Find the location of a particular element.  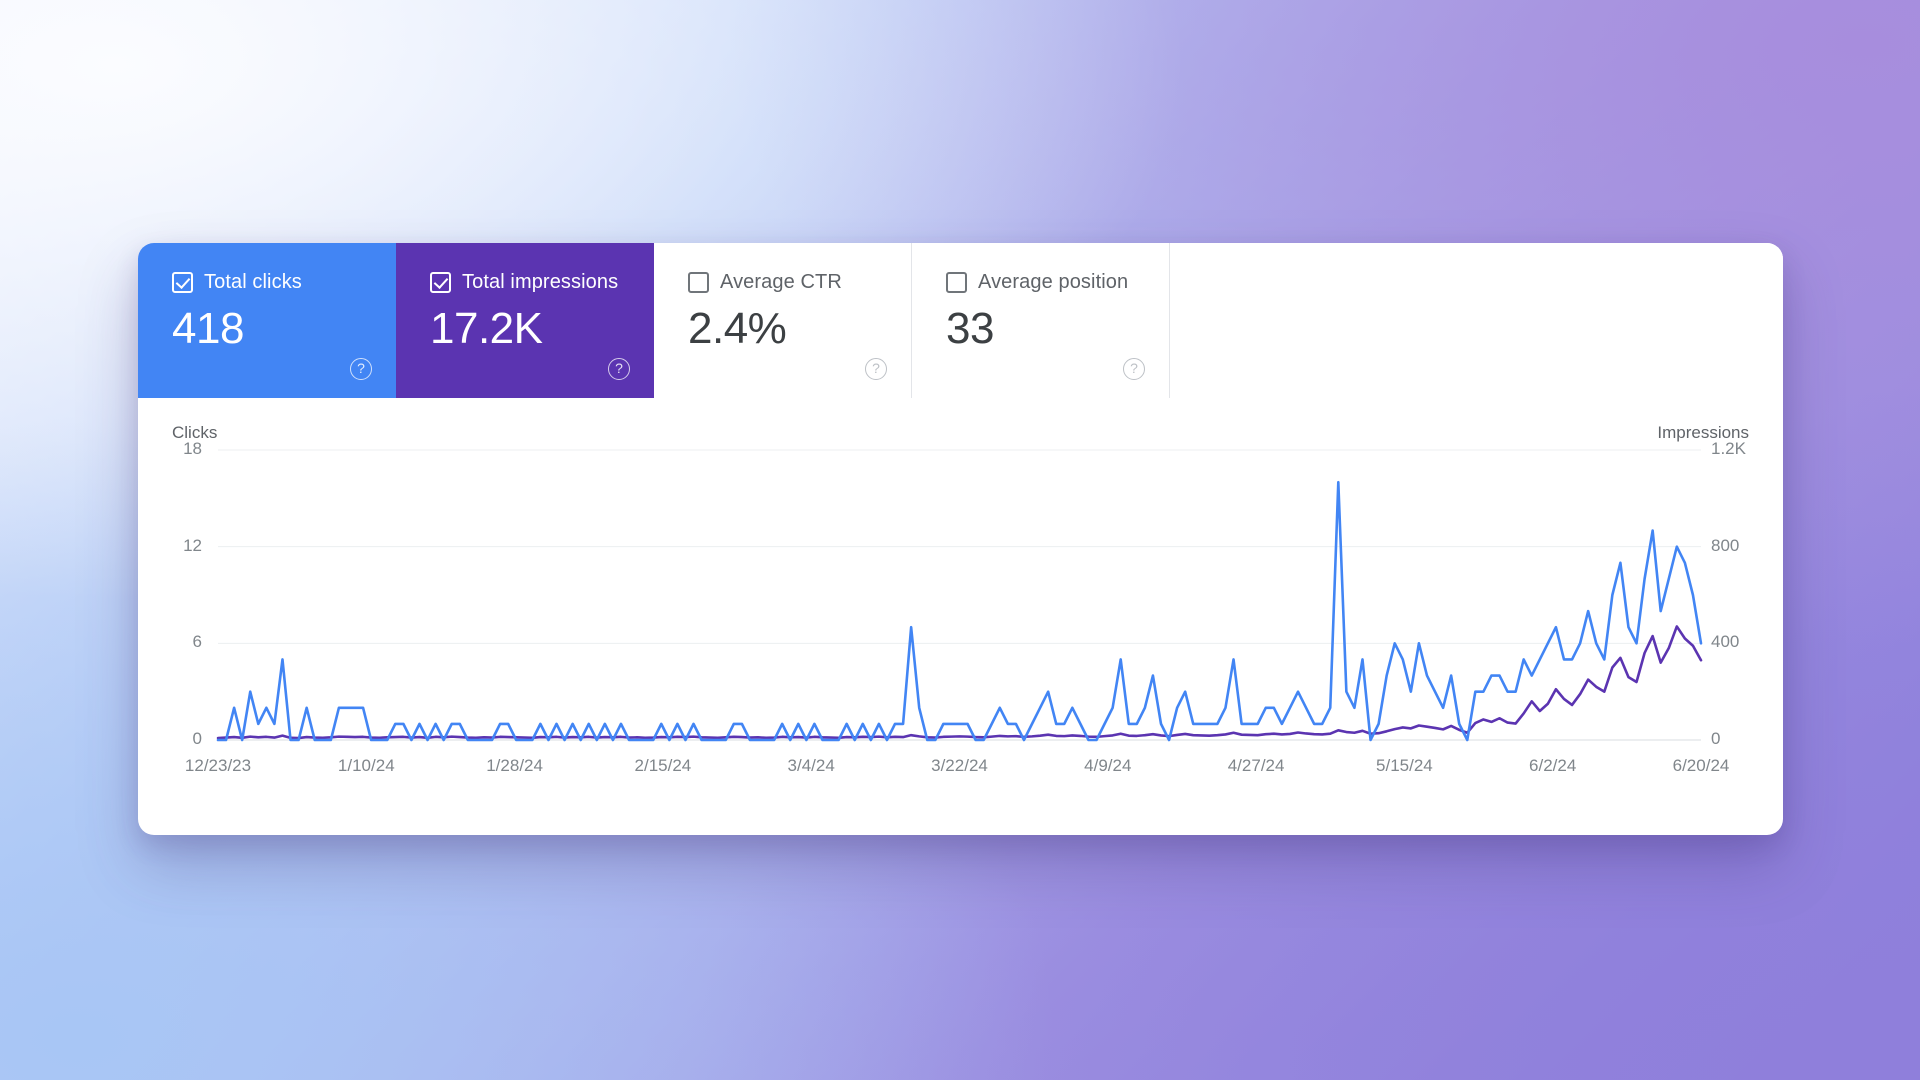

x-tick-label: 6/20/24 is located at coordinates (1701, 765).